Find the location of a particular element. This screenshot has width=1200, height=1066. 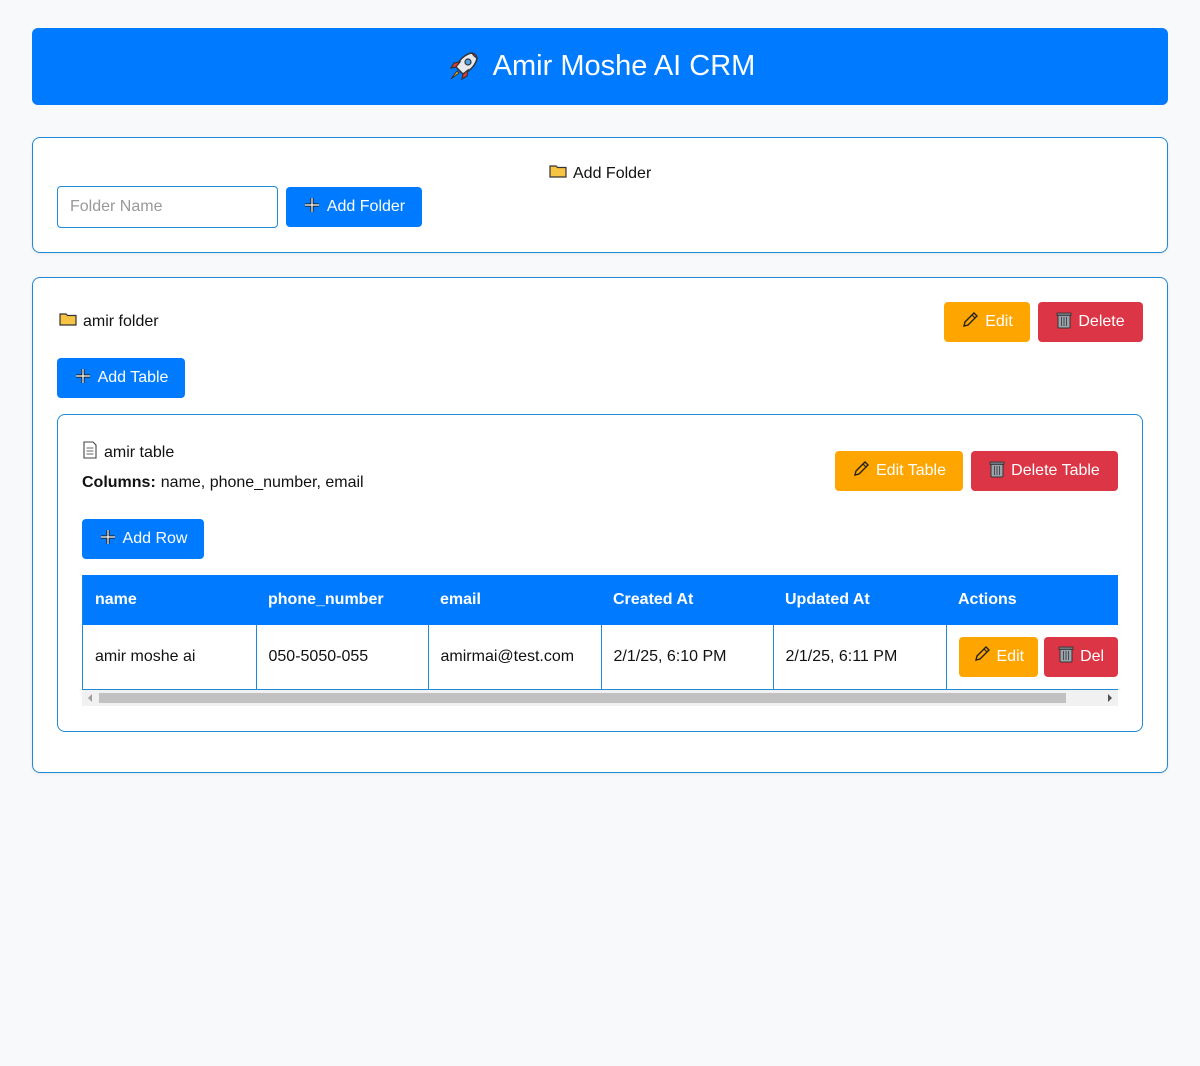

scrollbar-thumb is located at coordinates (582, 698).